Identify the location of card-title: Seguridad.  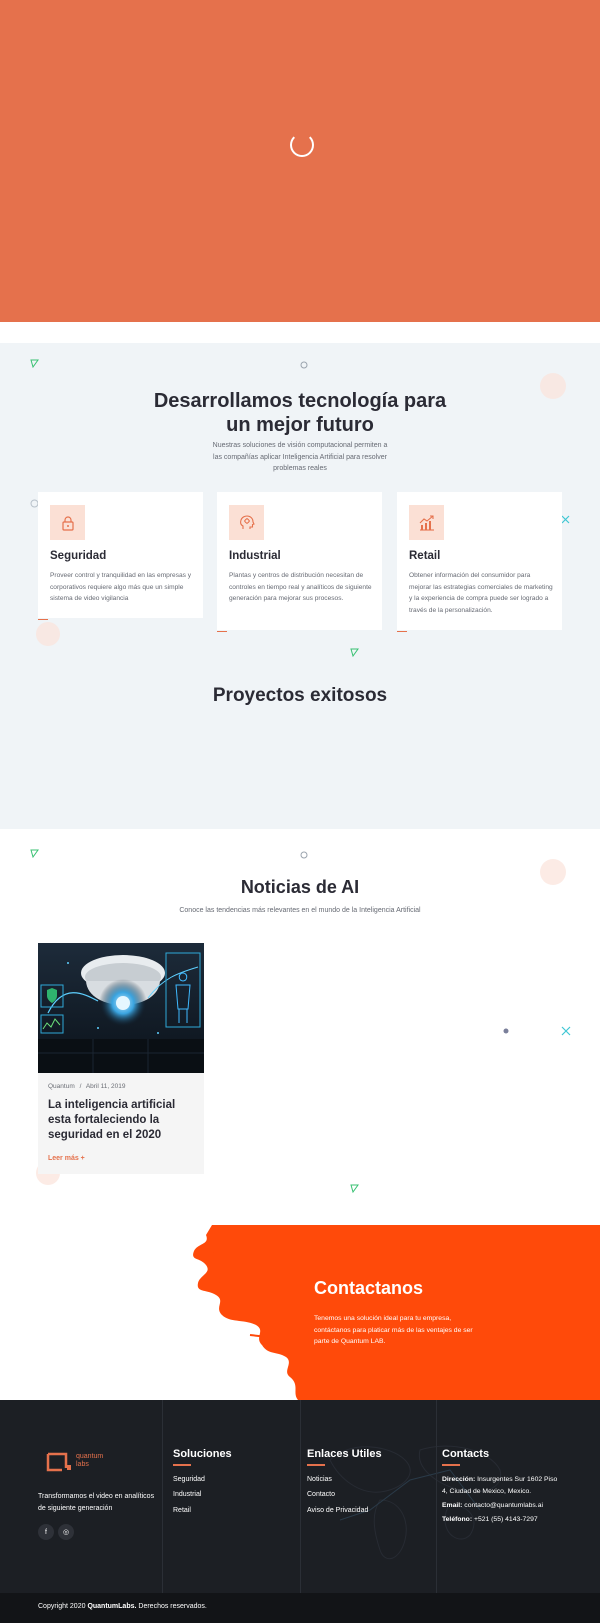
(78, 556).